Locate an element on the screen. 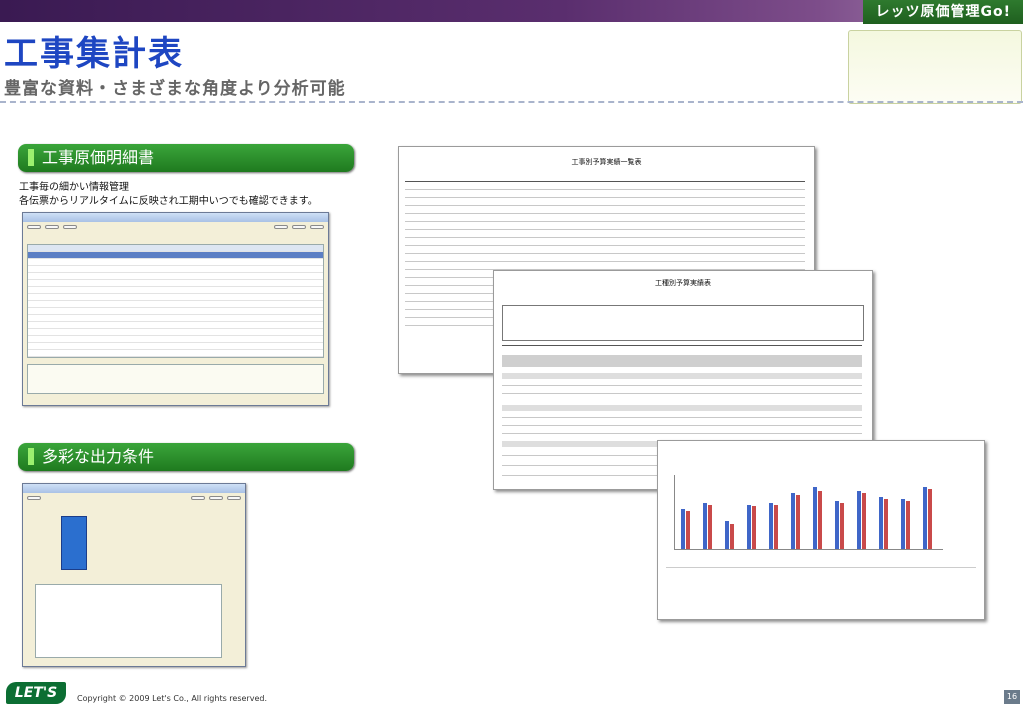 Image resolution: width=1023 pixels, height=708 pixels. chart-data-table is located at coordinates (821, 587).